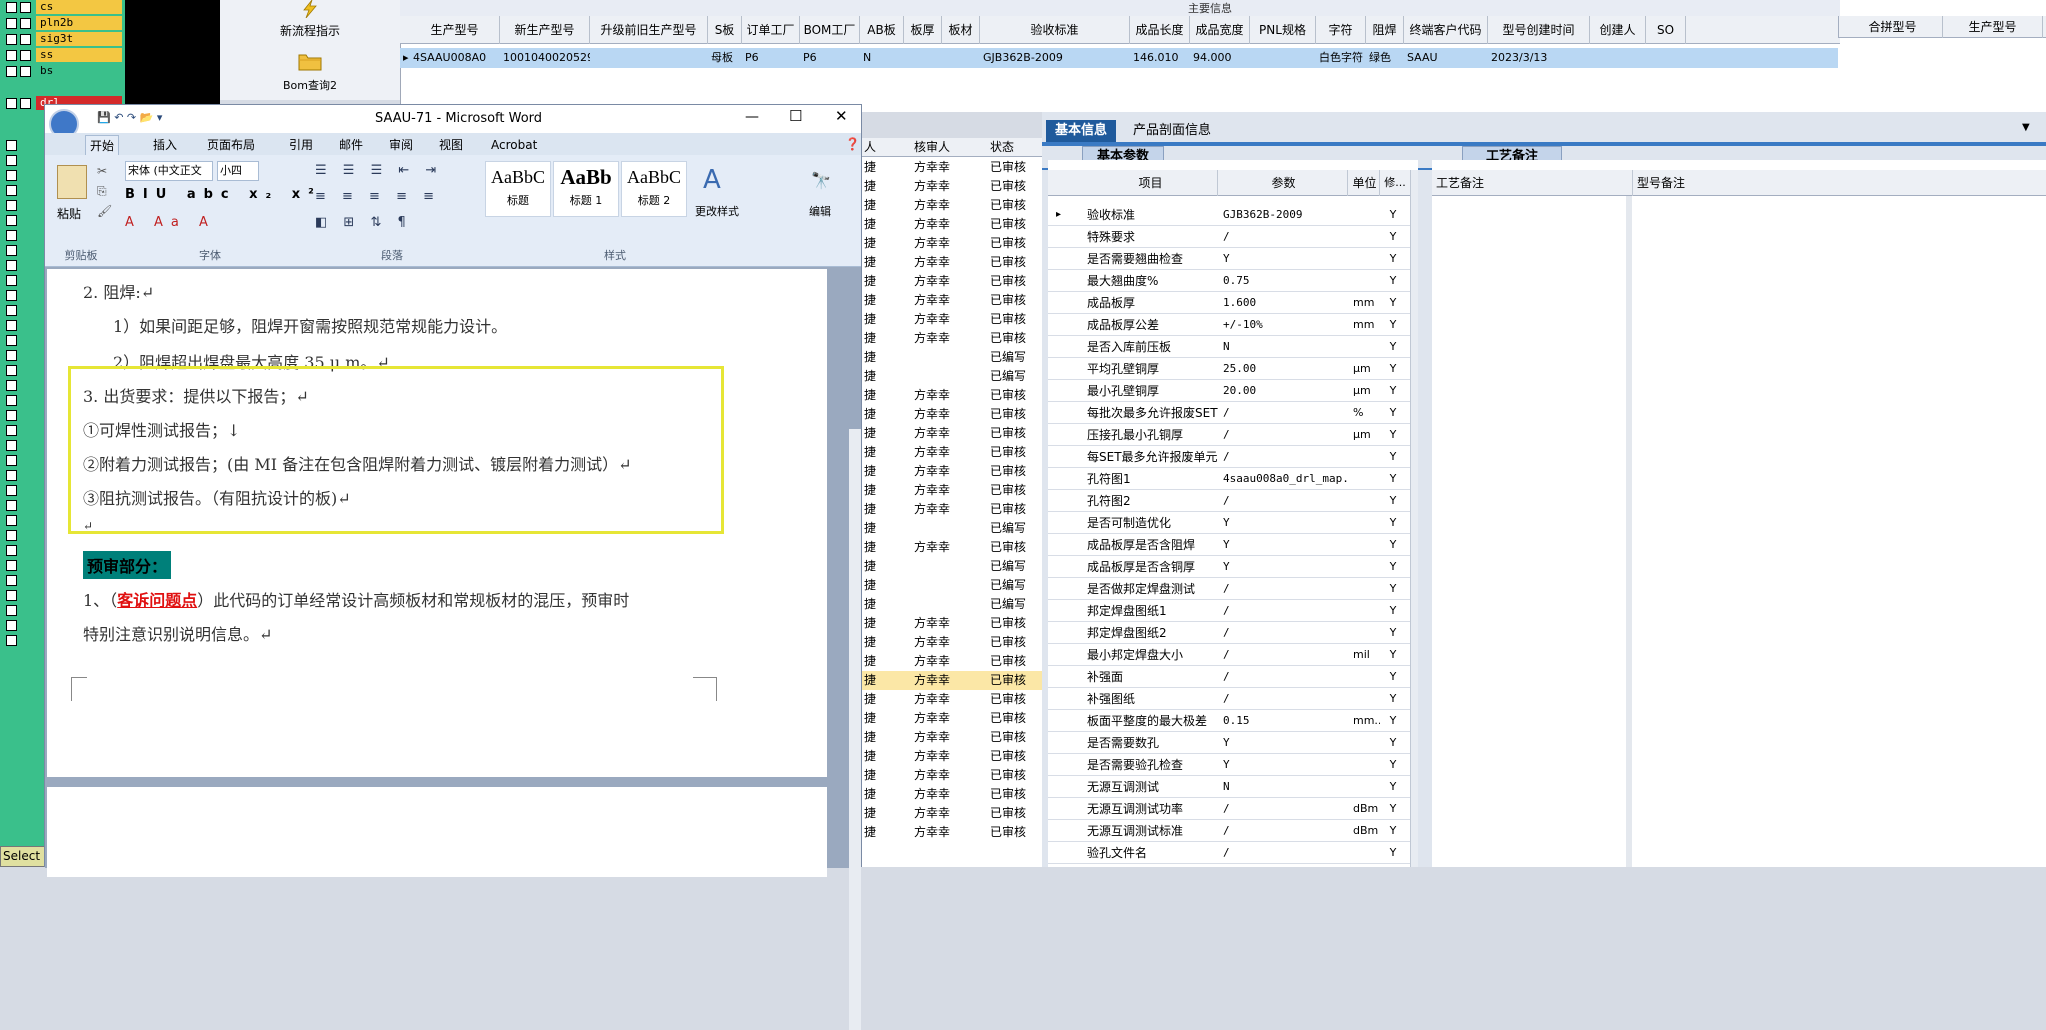 The image size is (2046, 1030). What do you see at coordinates (363, 222) in the screenshot?
I see `shading-buttons: ◧ ⊞ ⇅ ¶` at bounding box center [363, 222].